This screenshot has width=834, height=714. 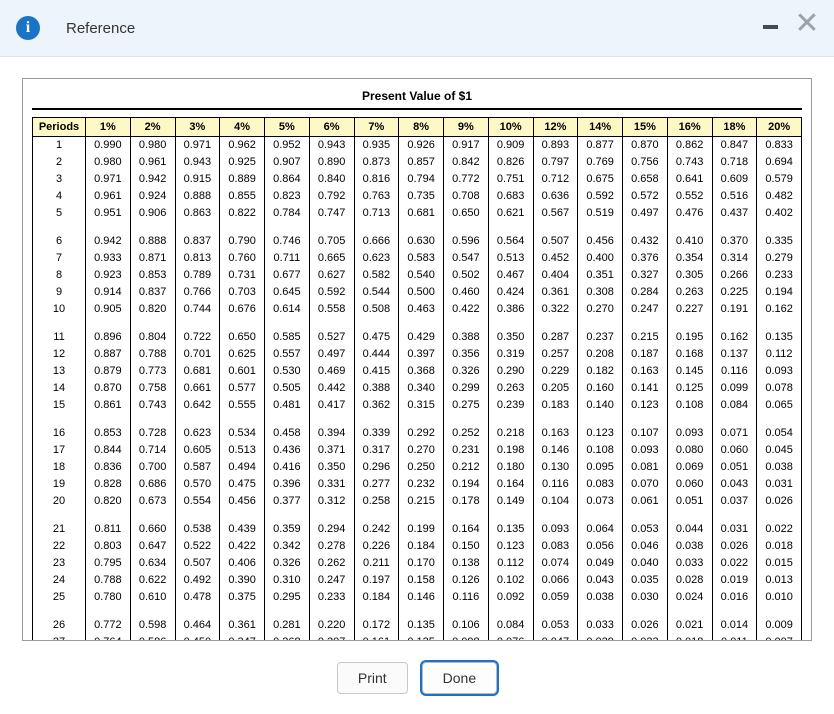 What do you see at coordinates (152, 405) in the screenshot?
I see `factor-cell: 0.743` at bounding box center [152, 405].